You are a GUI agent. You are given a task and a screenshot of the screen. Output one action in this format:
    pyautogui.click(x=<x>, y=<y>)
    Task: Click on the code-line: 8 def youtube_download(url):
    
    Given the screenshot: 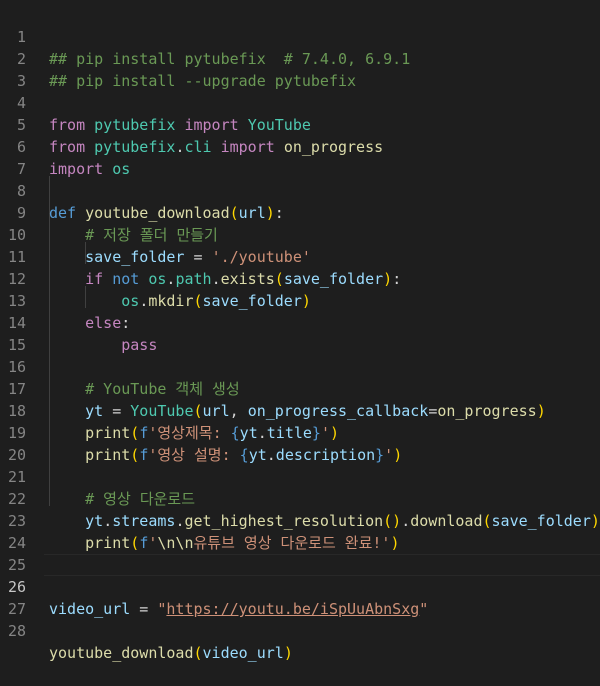 What is the action you would take?
    pyautogui.click(x=300, y=190)
    